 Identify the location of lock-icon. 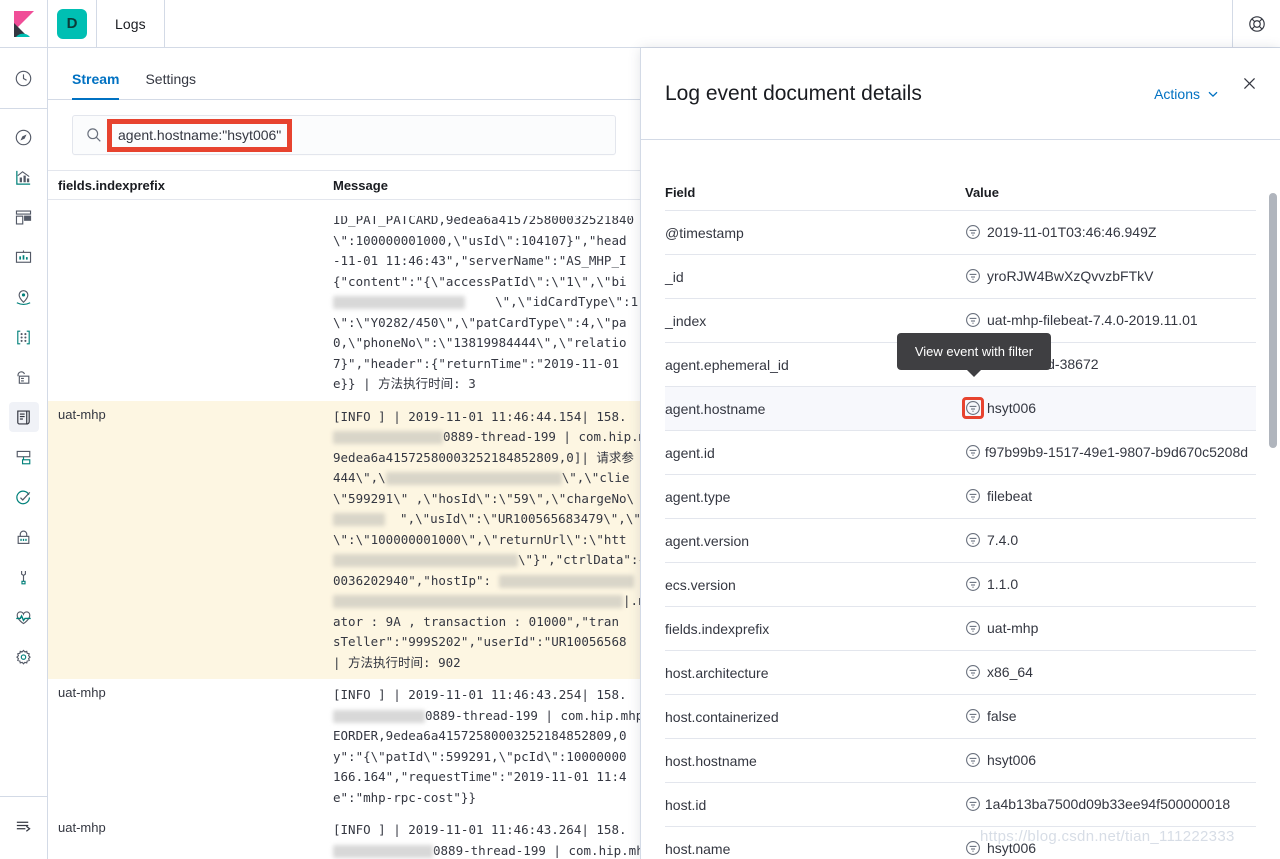
(24, 537).